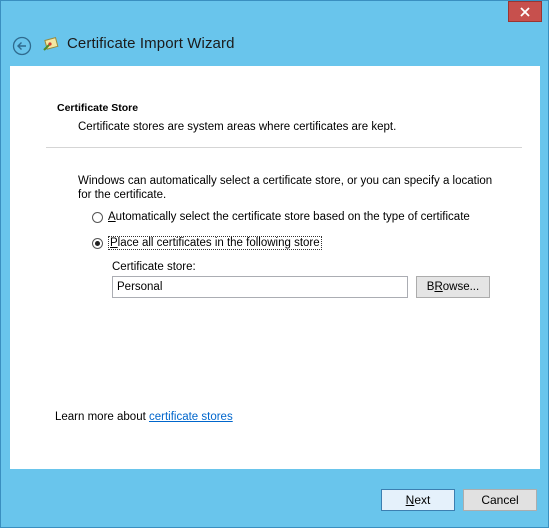 The height and width of the screenshot is (528, 549). I want to click on next-button: Next, so click(418, 500).